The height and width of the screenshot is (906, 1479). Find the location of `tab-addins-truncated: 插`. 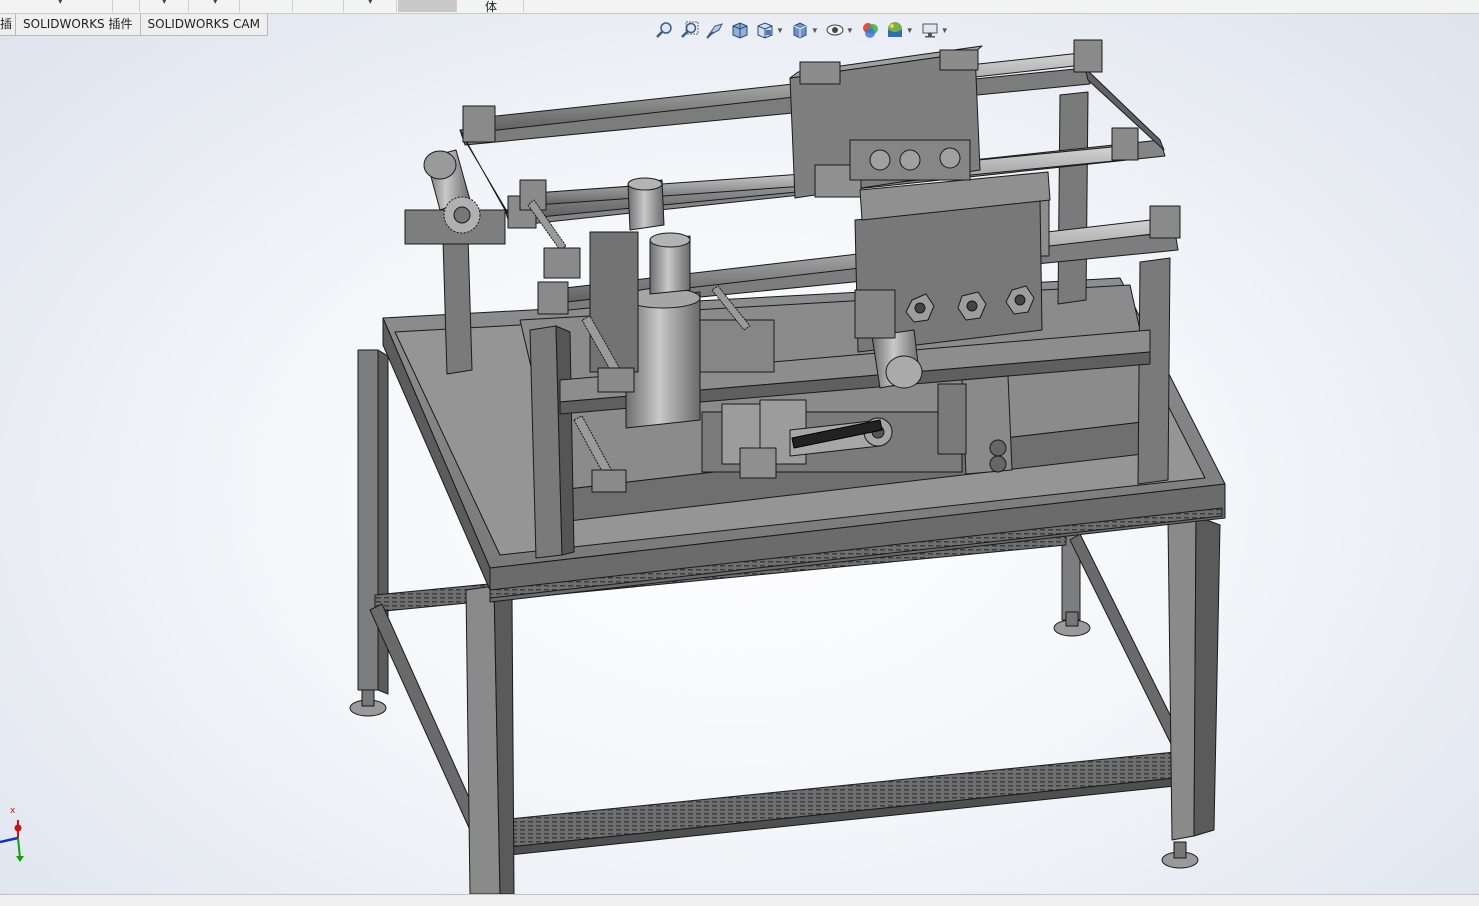

tab-addins-truncated: 插 is located at coordinates (8, 25).